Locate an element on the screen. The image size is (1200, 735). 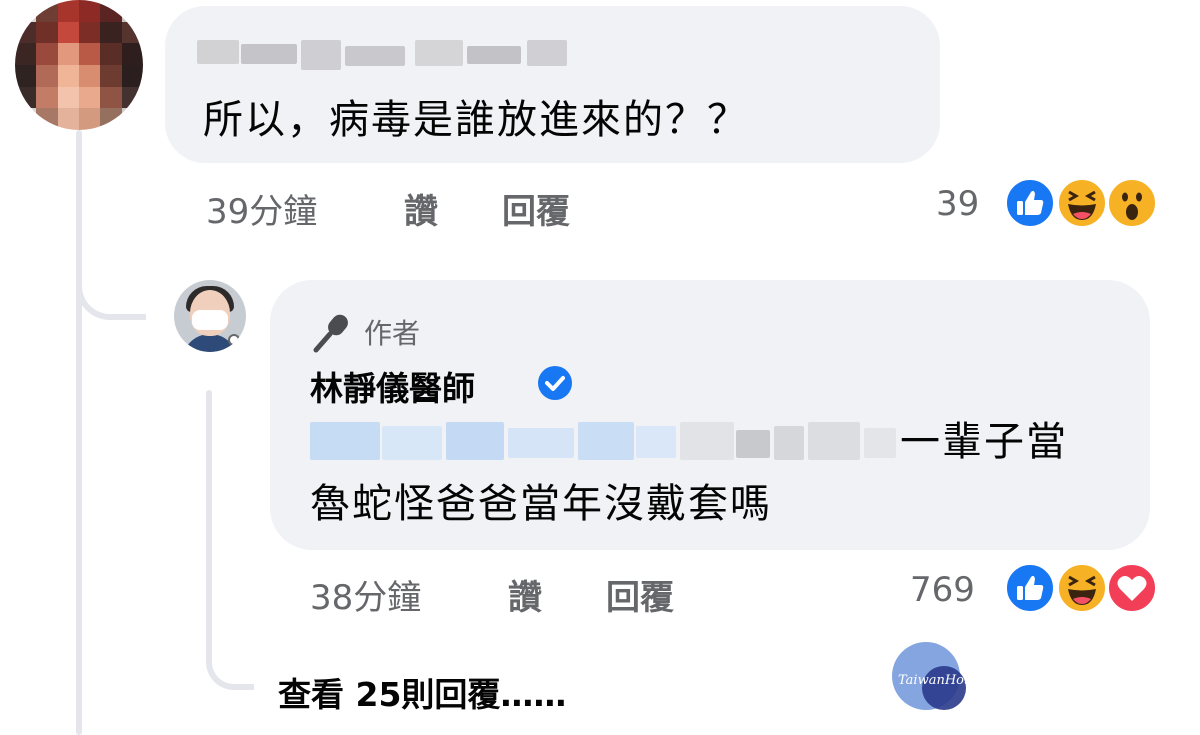
reply-text-line2: 魯蛇怪爸爸當年沒戴套嗎 is located at coordinates (541, 504).